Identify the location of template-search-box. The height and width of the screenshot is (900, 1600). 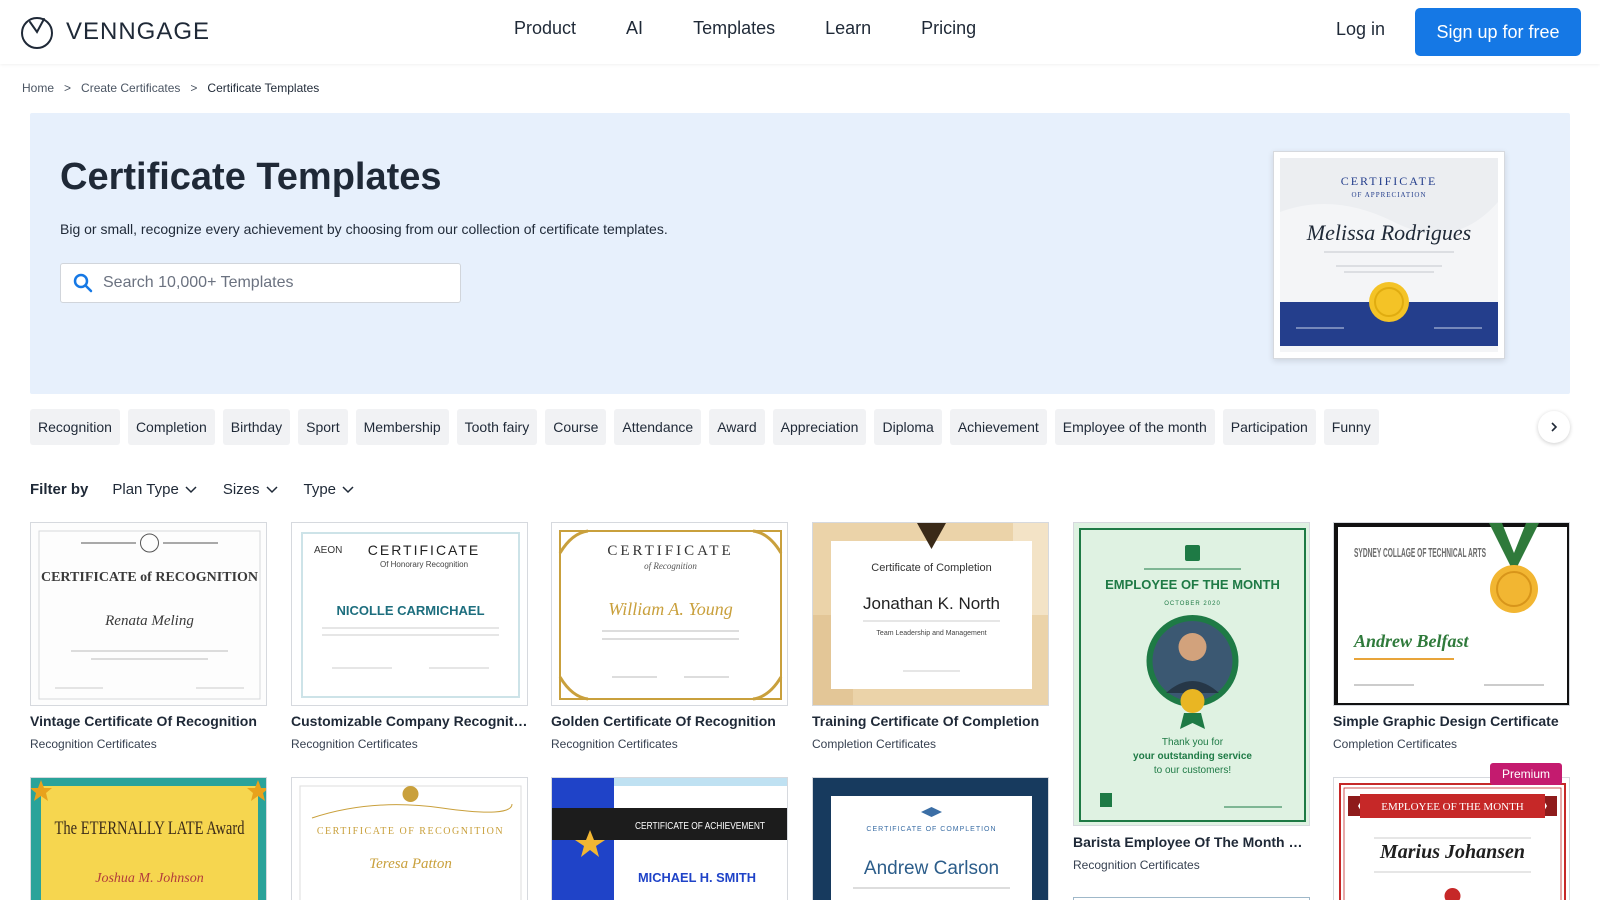
(260, 283).